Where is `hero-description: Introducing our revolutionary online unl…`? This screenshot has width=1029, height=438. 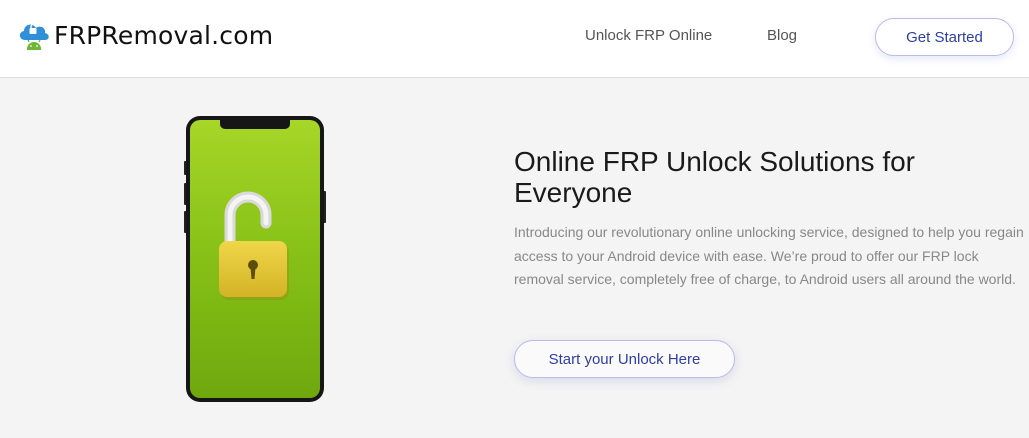 hero-description: Introducing our revolutionary online unl… is located at coordinates (769, 255).